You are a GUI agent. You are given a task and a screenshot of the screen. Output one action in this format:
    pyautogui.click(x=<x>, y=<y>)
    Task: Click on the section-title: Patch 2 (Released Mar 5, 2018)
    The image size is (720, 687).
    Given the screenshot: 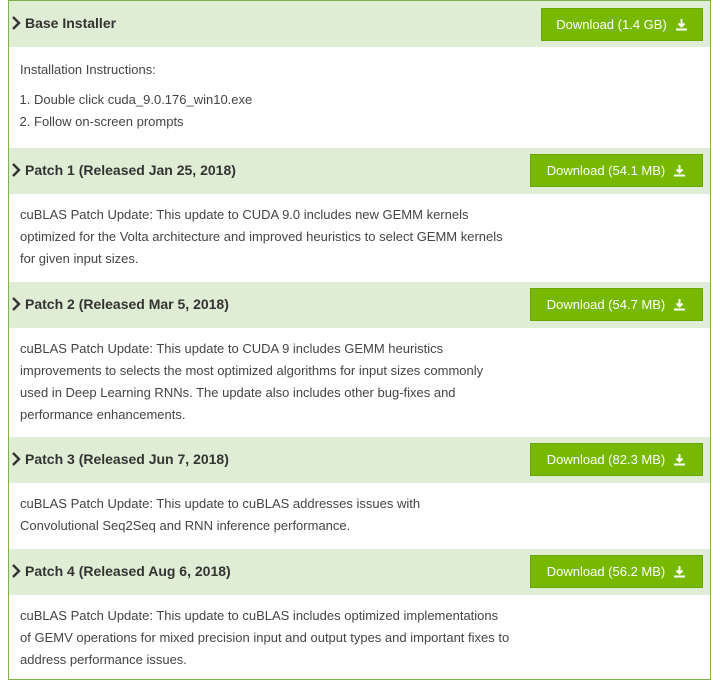 What is the action you would take?
    pyautogui.click(x=127, y=304)
    